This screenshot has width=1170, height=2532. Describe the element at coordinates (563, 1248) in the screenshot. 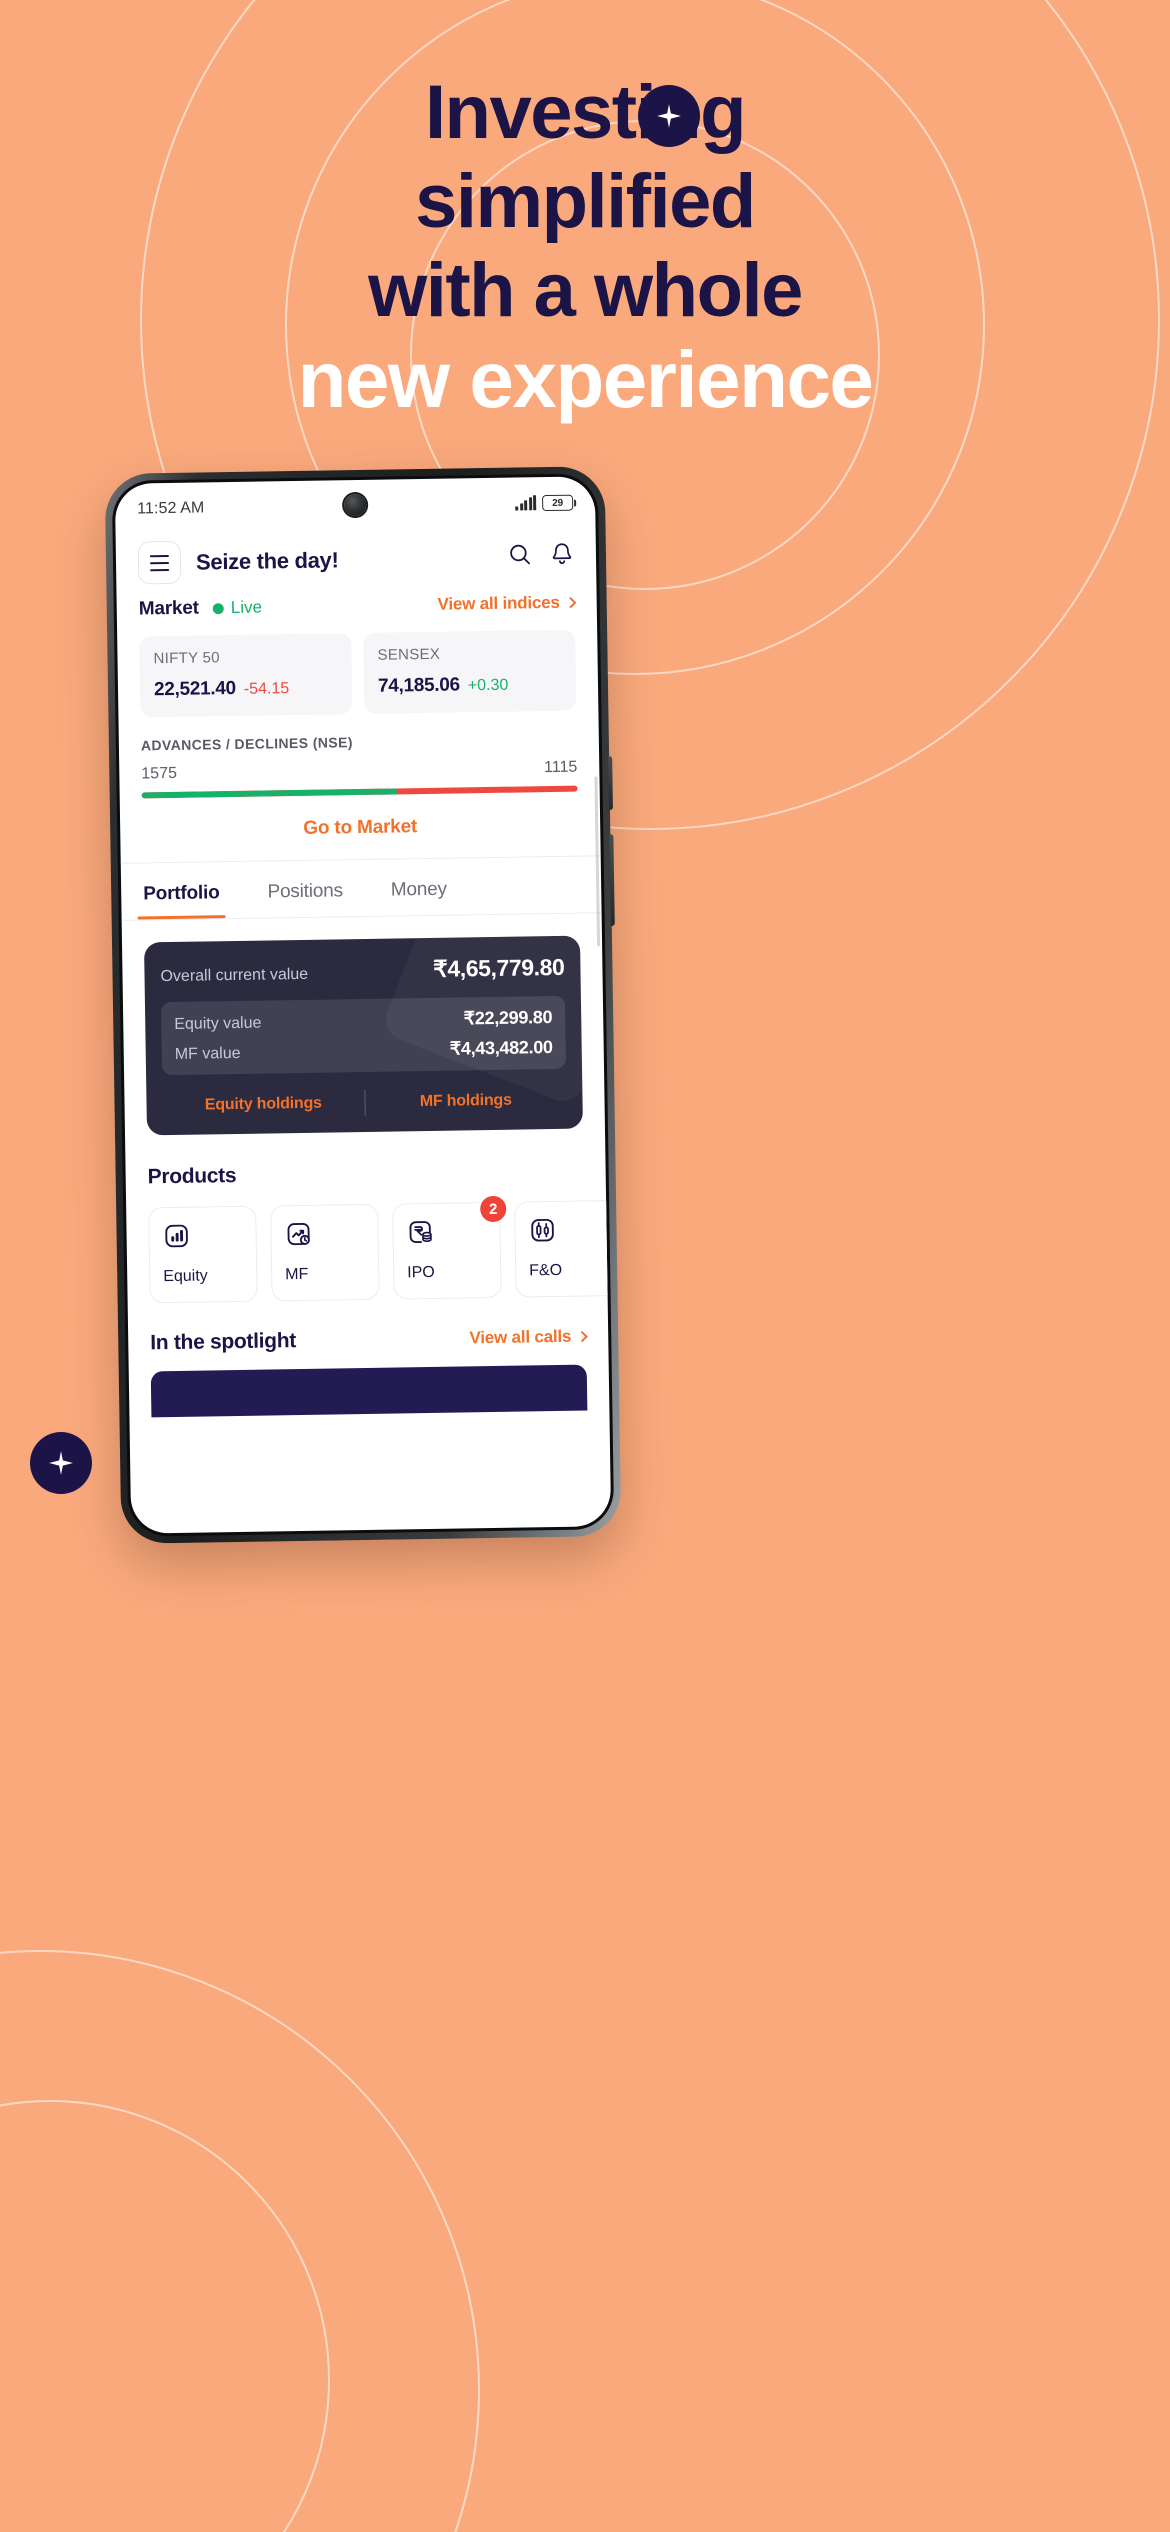

I see `product-tile-fno: F&O` at that location.